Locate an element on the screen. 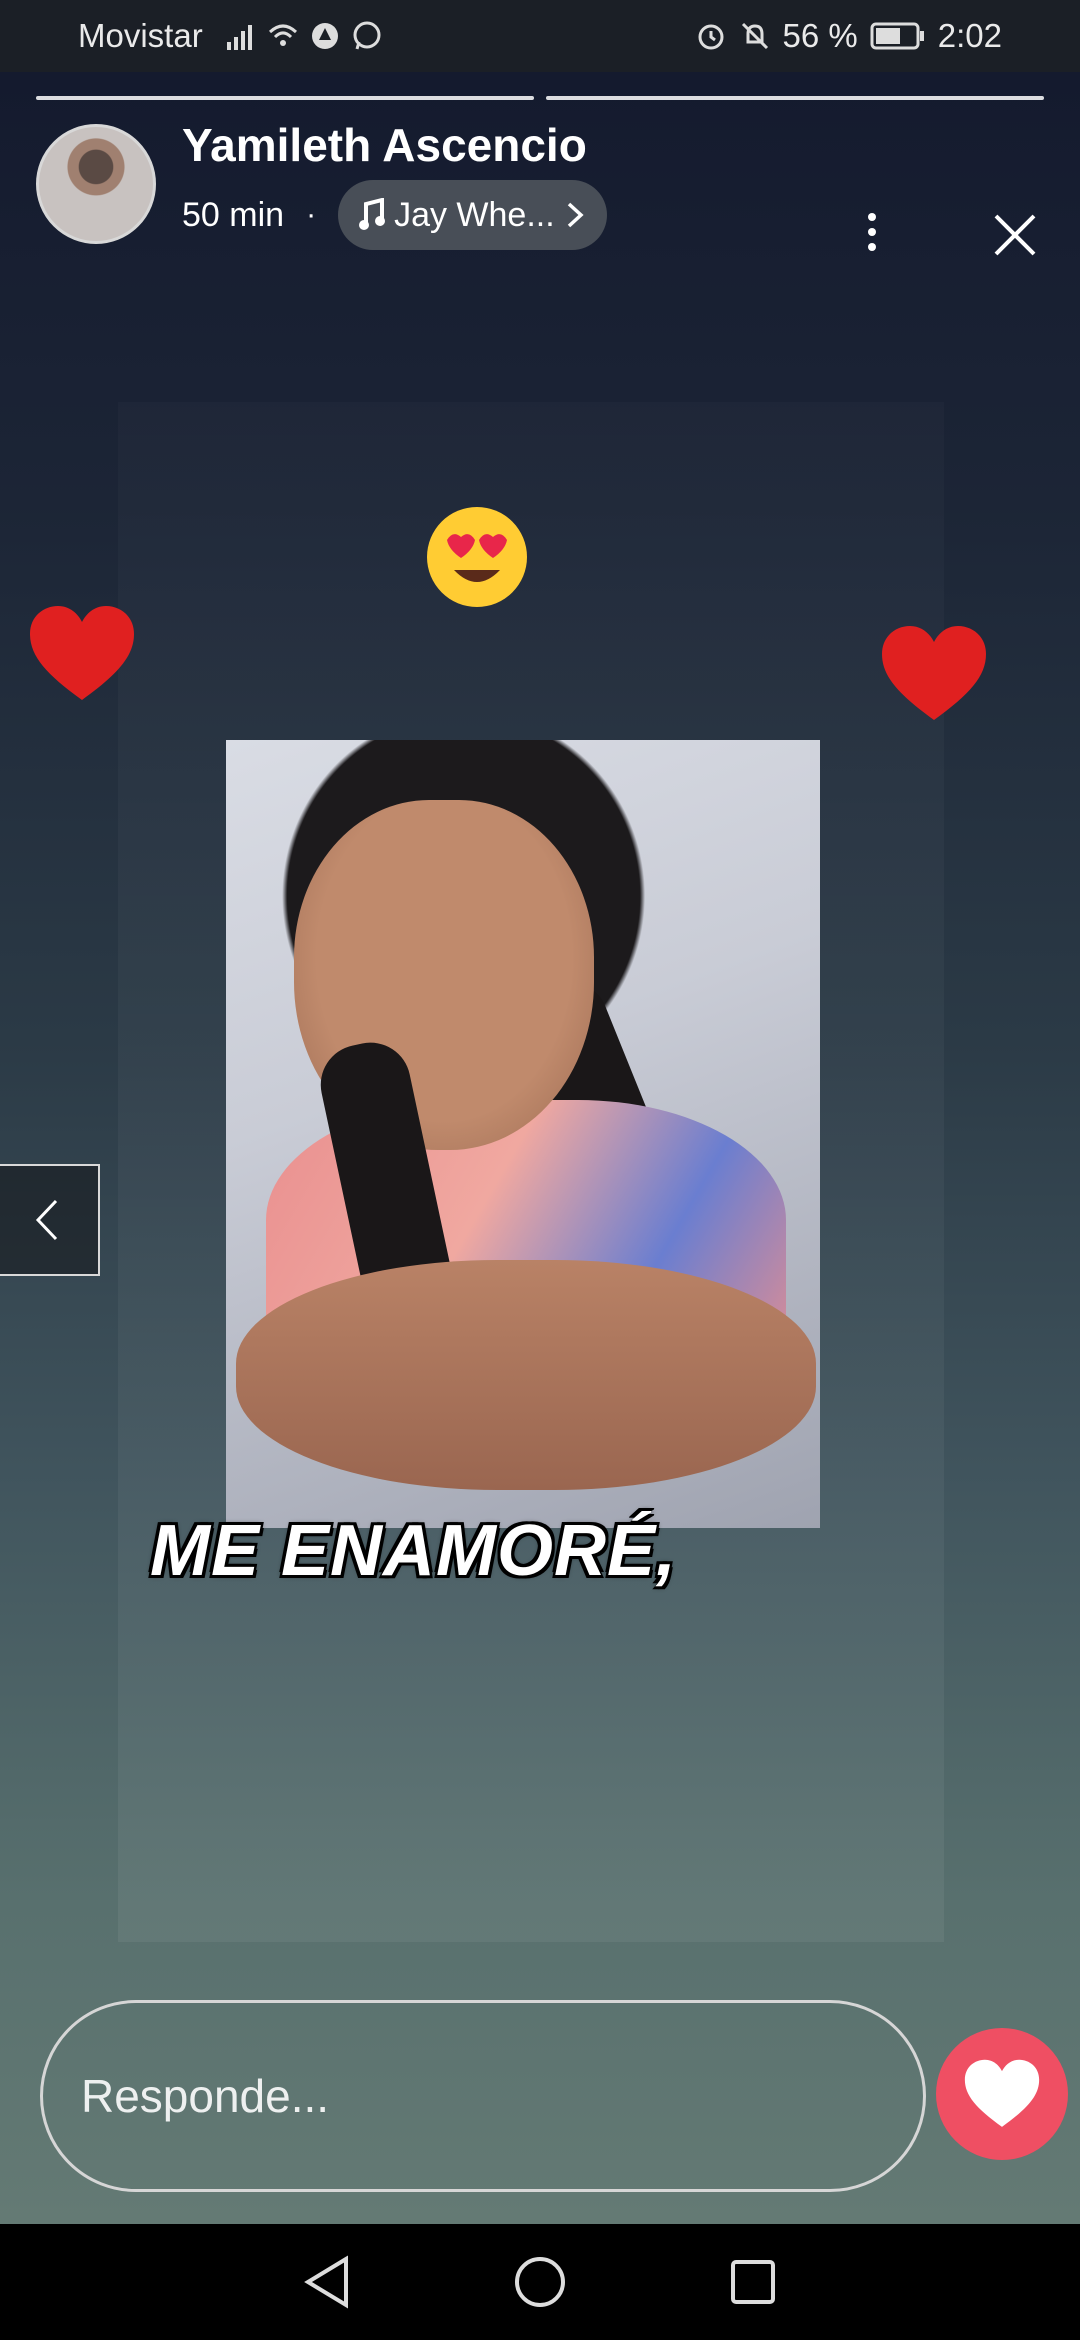 The width and height of the screenshot is (1080, 2340). heart-eyes-emoji is located at coordinates (477, 557).